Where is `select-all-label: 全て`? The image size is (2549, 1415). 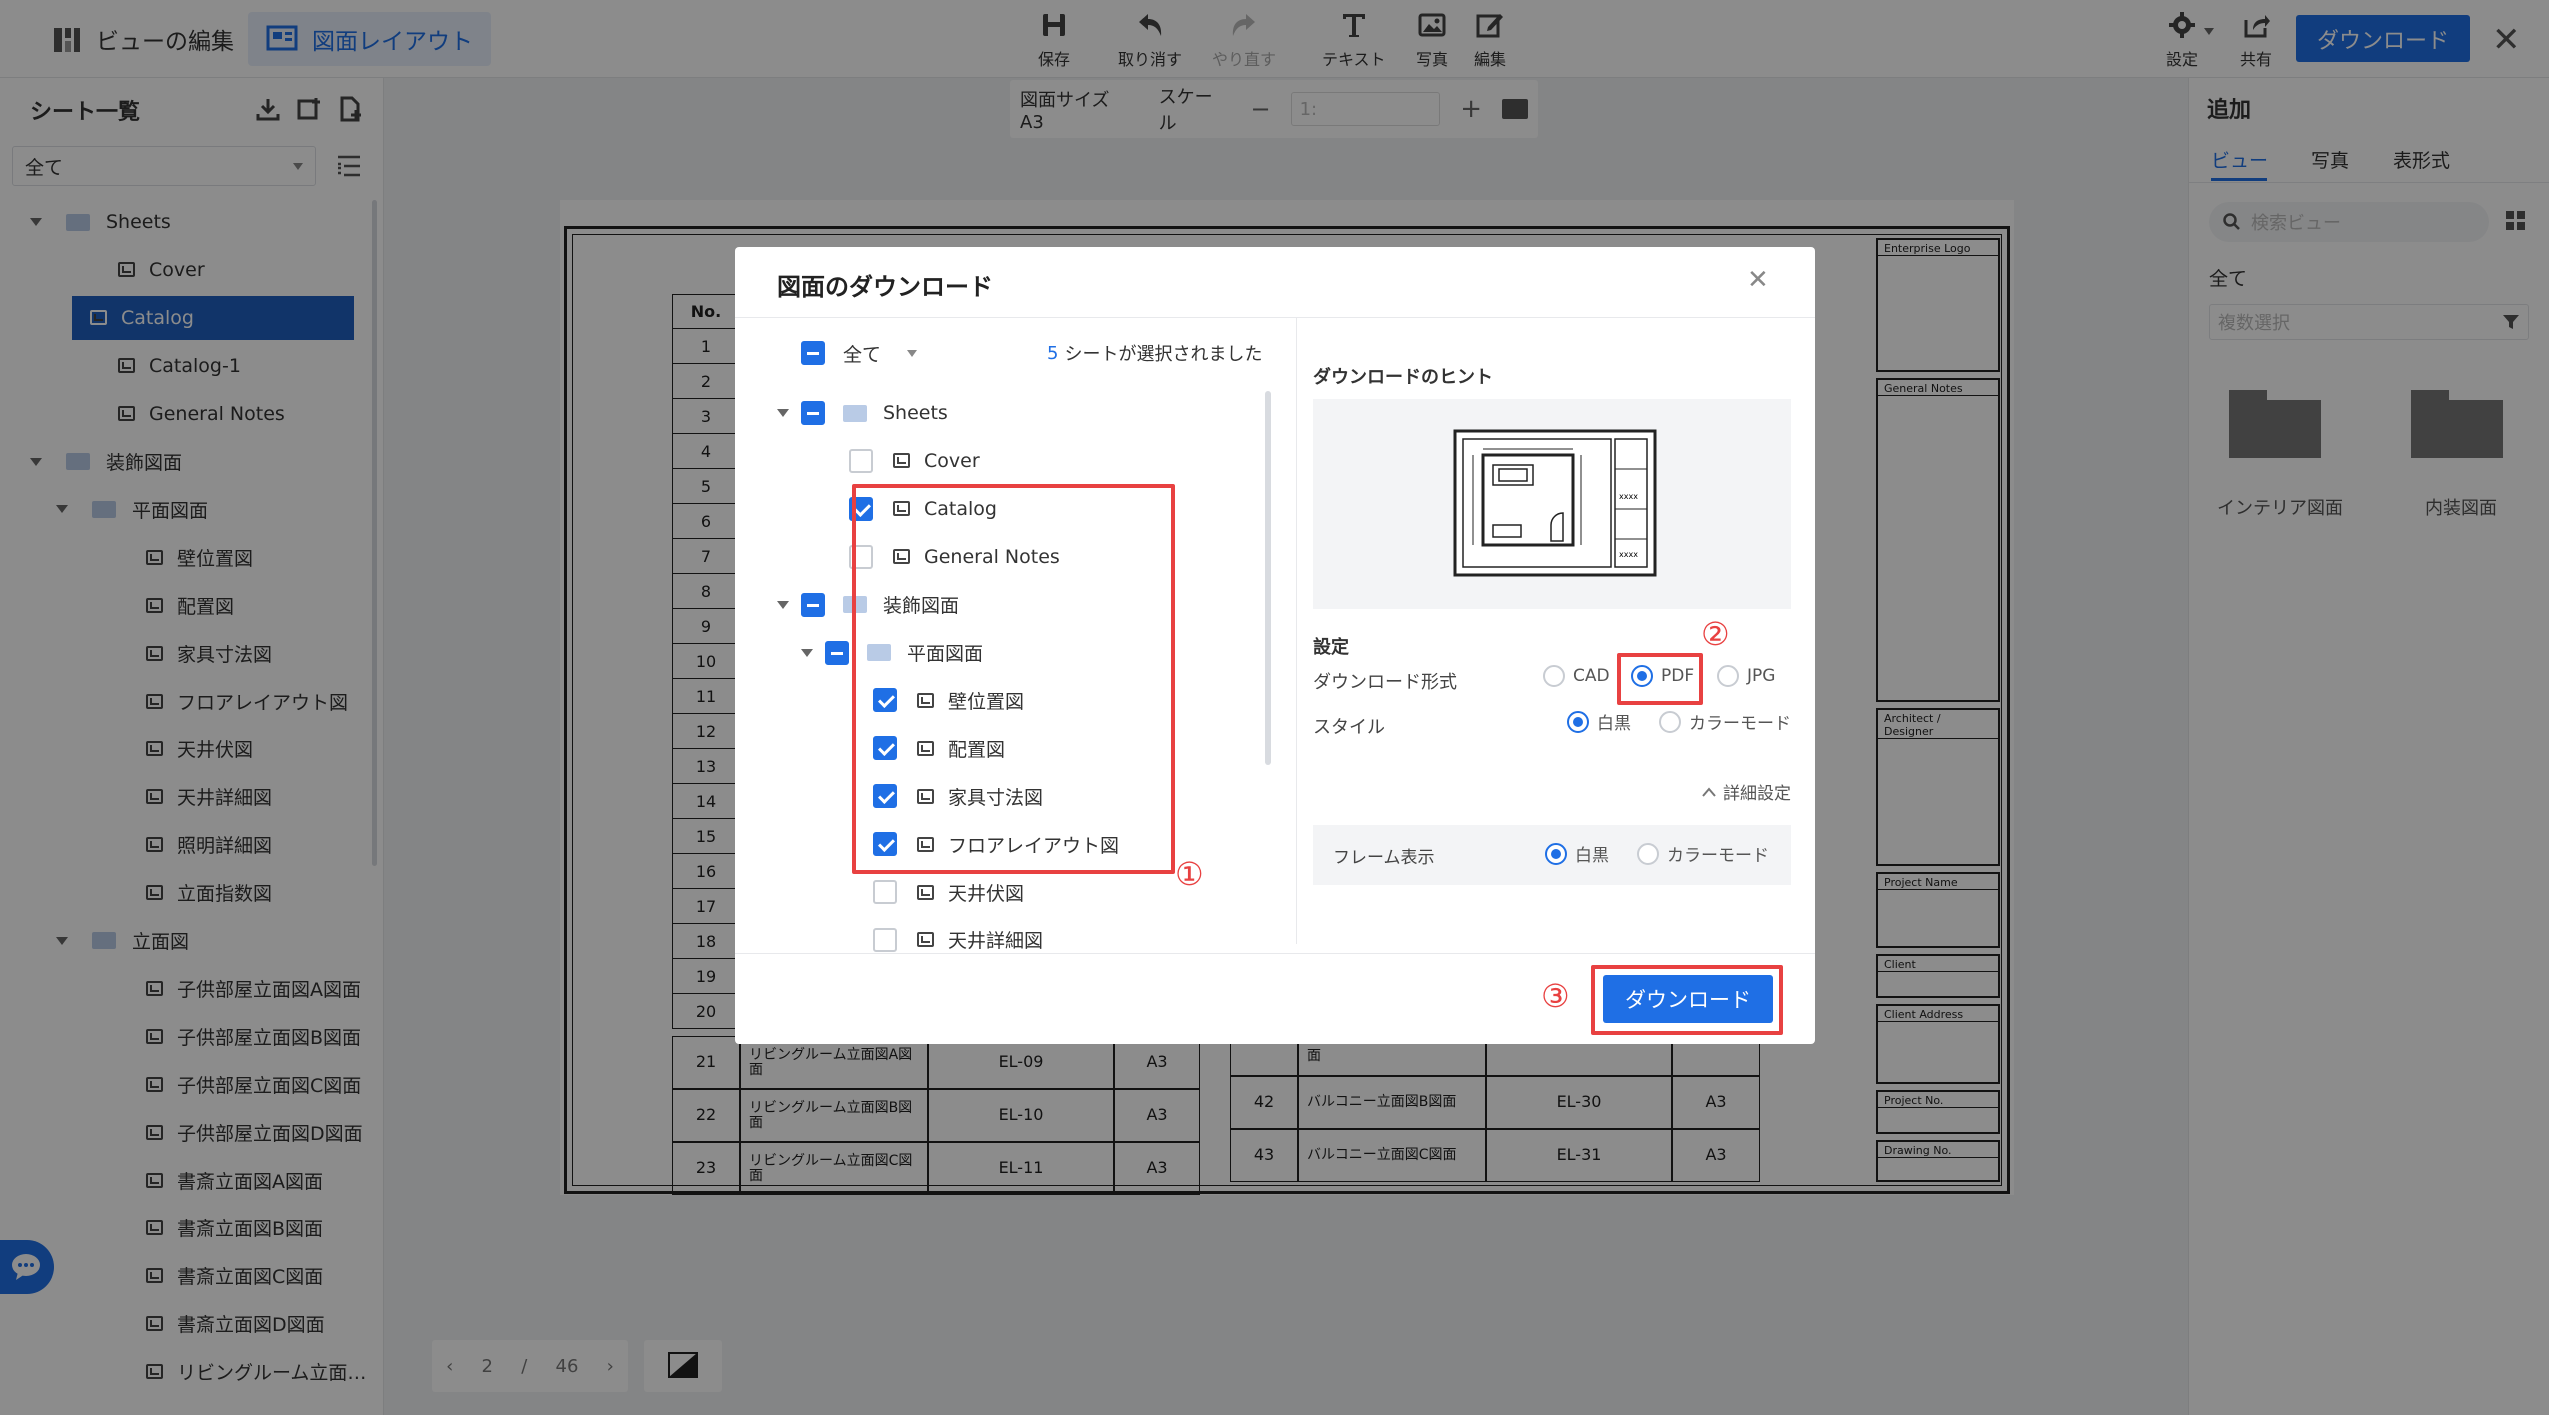
select-all-label: 全て is located at coordinates (862, 354).